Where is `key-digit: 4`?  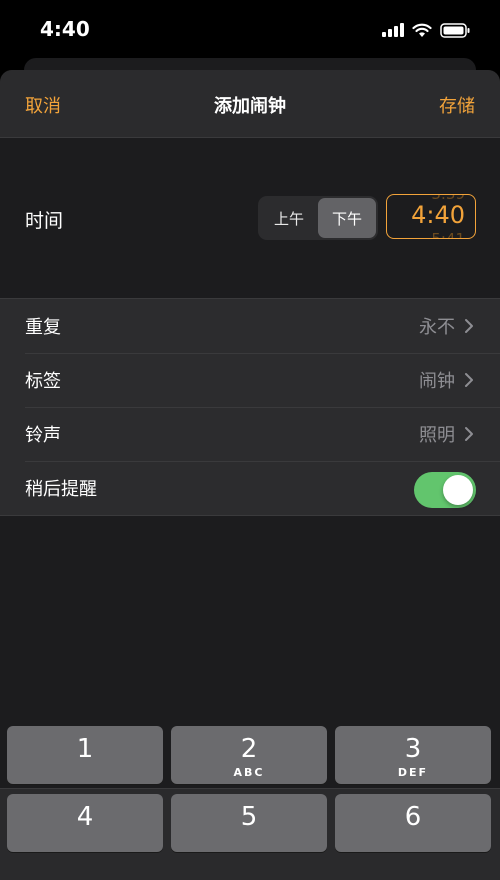 key-digit: 4 is located at coordinates (85, 817).